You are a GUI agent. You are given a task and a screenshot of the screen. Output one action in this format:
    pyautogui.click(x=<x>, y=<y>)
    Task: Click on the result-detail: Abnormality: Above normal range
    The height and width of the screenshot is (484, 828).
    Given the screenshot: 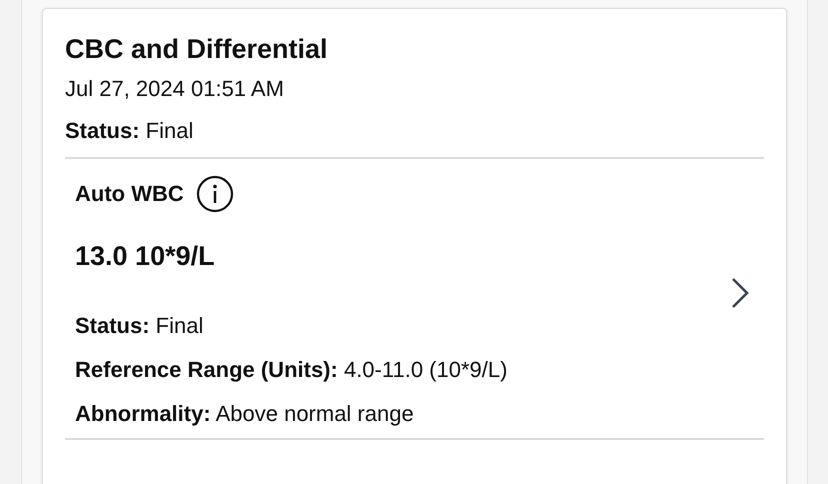 What is the action you would take?
    pyautogui.click(x=245, y=414)
    